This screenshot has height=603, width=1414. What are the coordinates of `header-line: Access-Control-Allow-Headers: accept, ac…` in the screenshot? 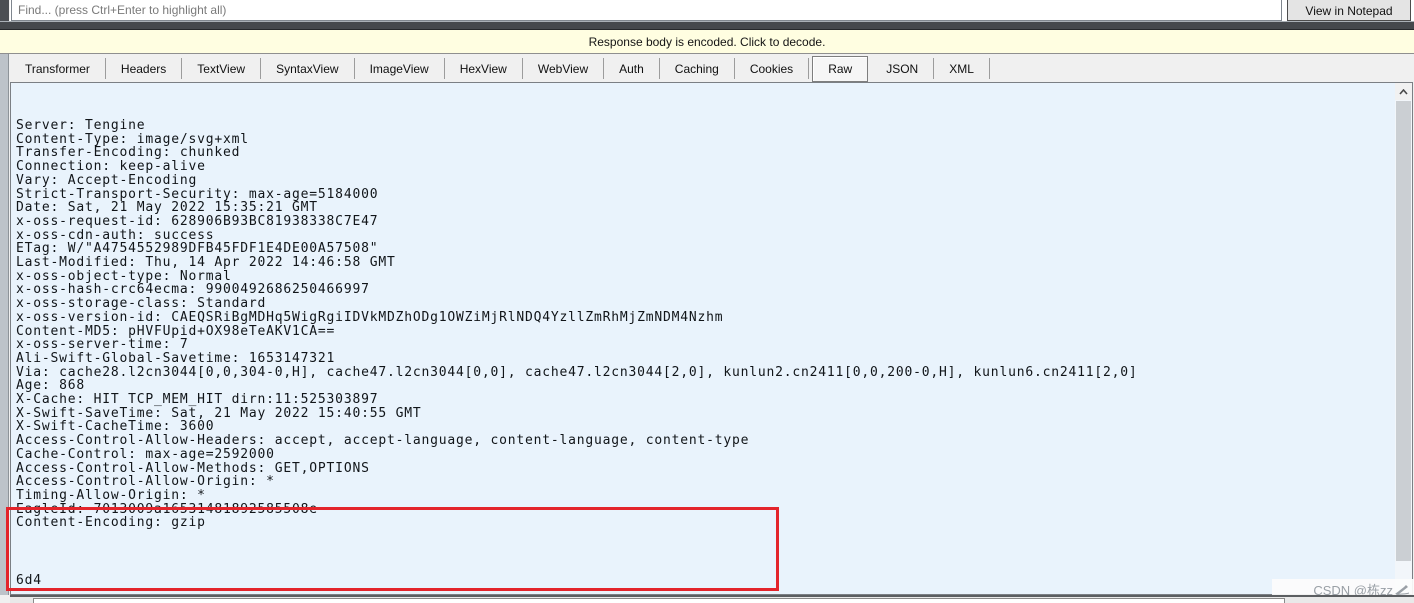 It's located at (383, 441).